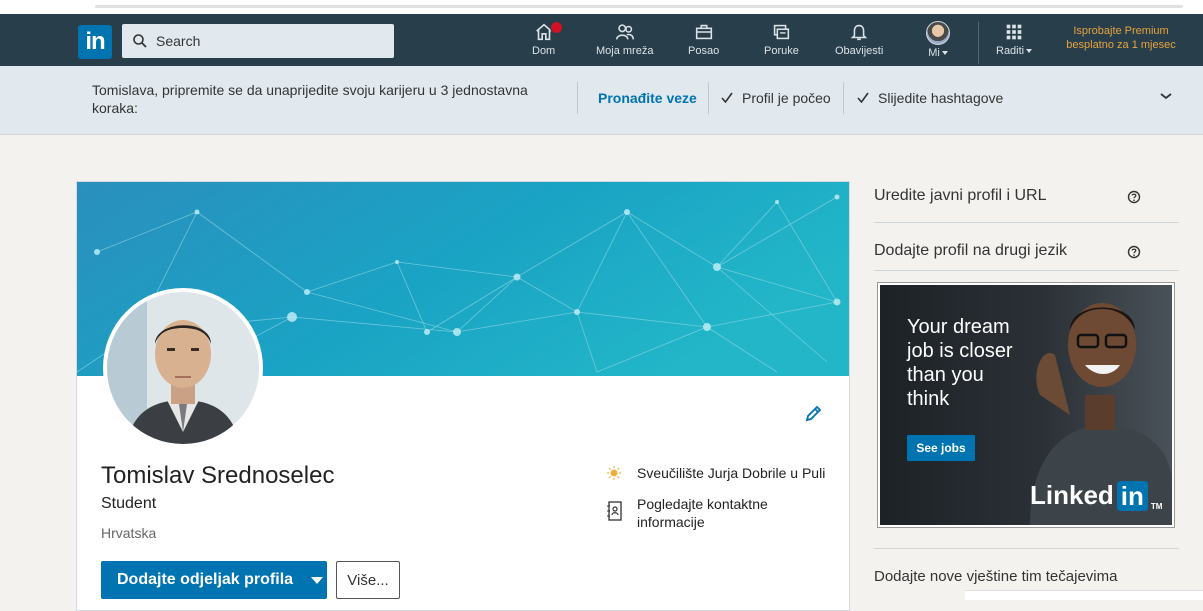 This screenshot has height=611, width=1203. I want to click on add-language-profile-link: Dodajte profil na drugi jezik, so click(970, 251).